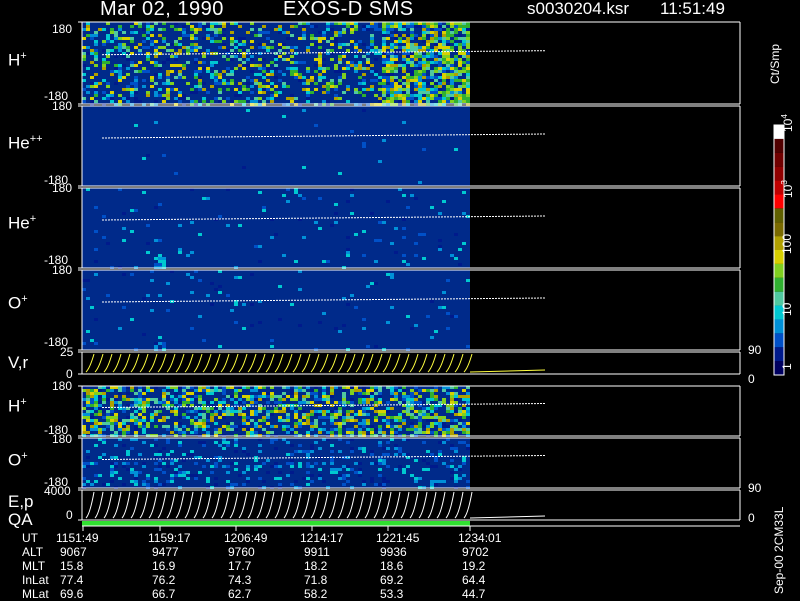 The image size is (800, 601). I want to click on colorbar-unit: Ct/Smp, so click(775, 63).